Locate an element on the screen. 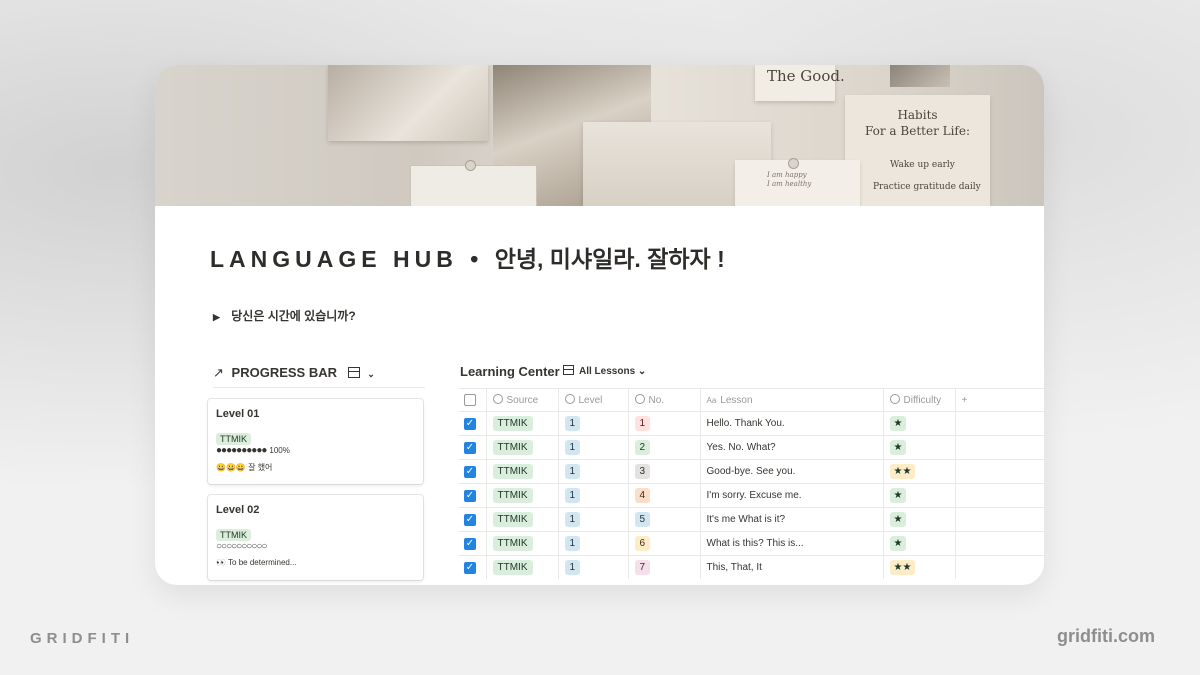  lesson-cell: Good-bye. See you. is located at coordinates (792, 471).